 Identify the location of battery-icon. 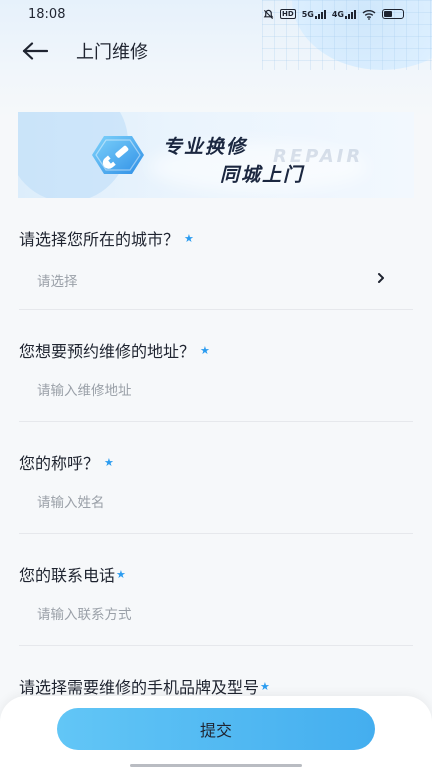
(393, 14).